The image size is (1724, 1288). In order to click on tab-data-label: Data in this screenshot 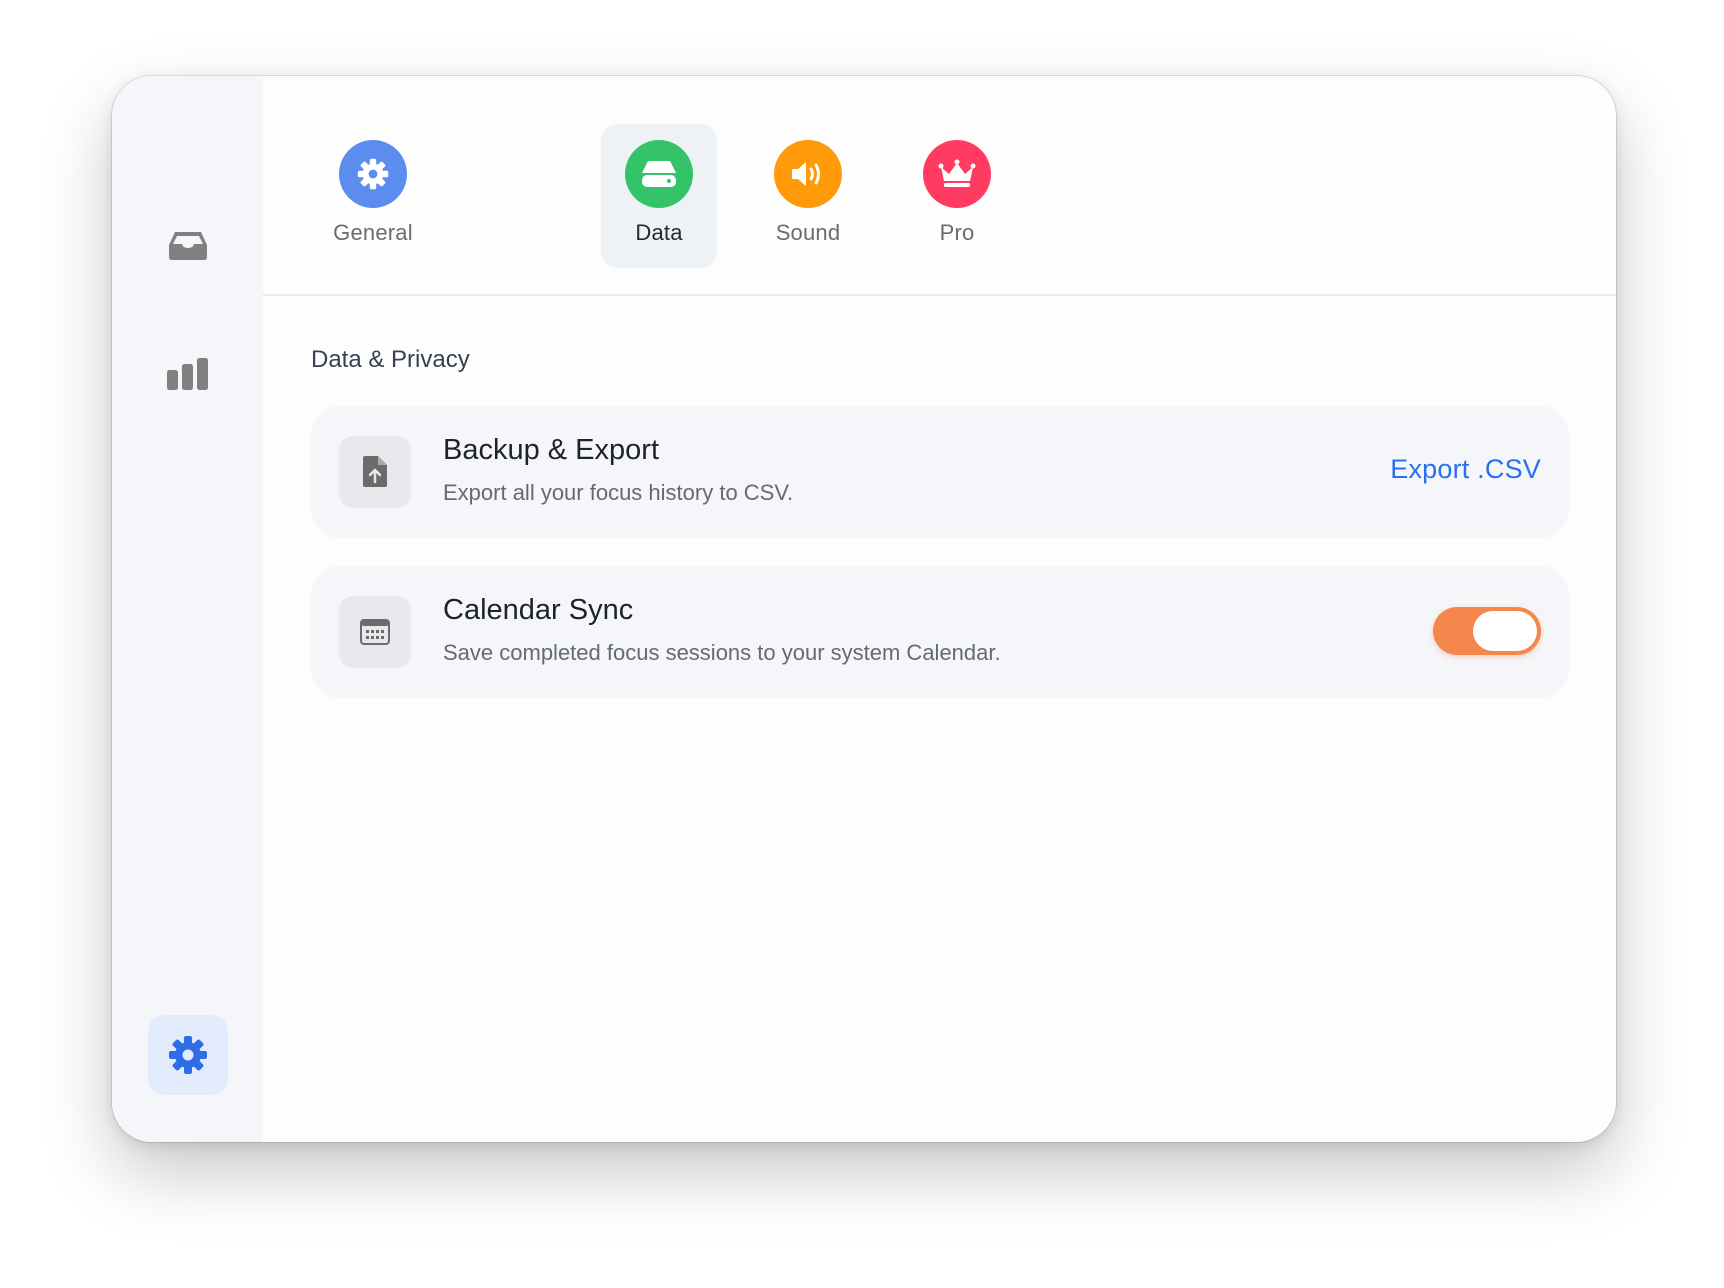, I will do `click(659, 232)`.